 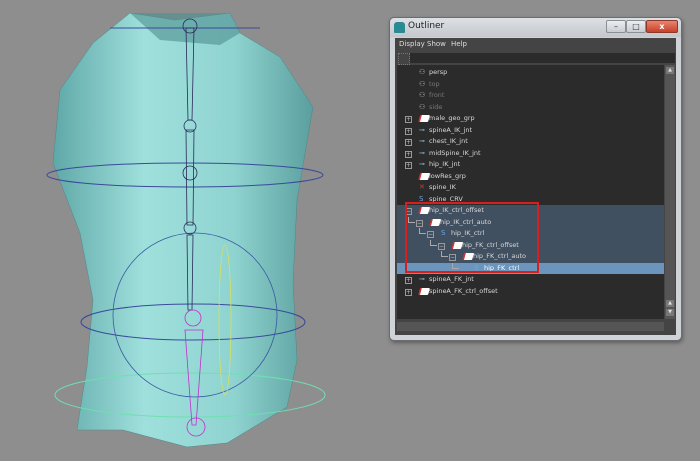 What do you see at coordinates (412, 44) in the screenshot?
I see `menu-display: Display` at bounding box center [412, 44].